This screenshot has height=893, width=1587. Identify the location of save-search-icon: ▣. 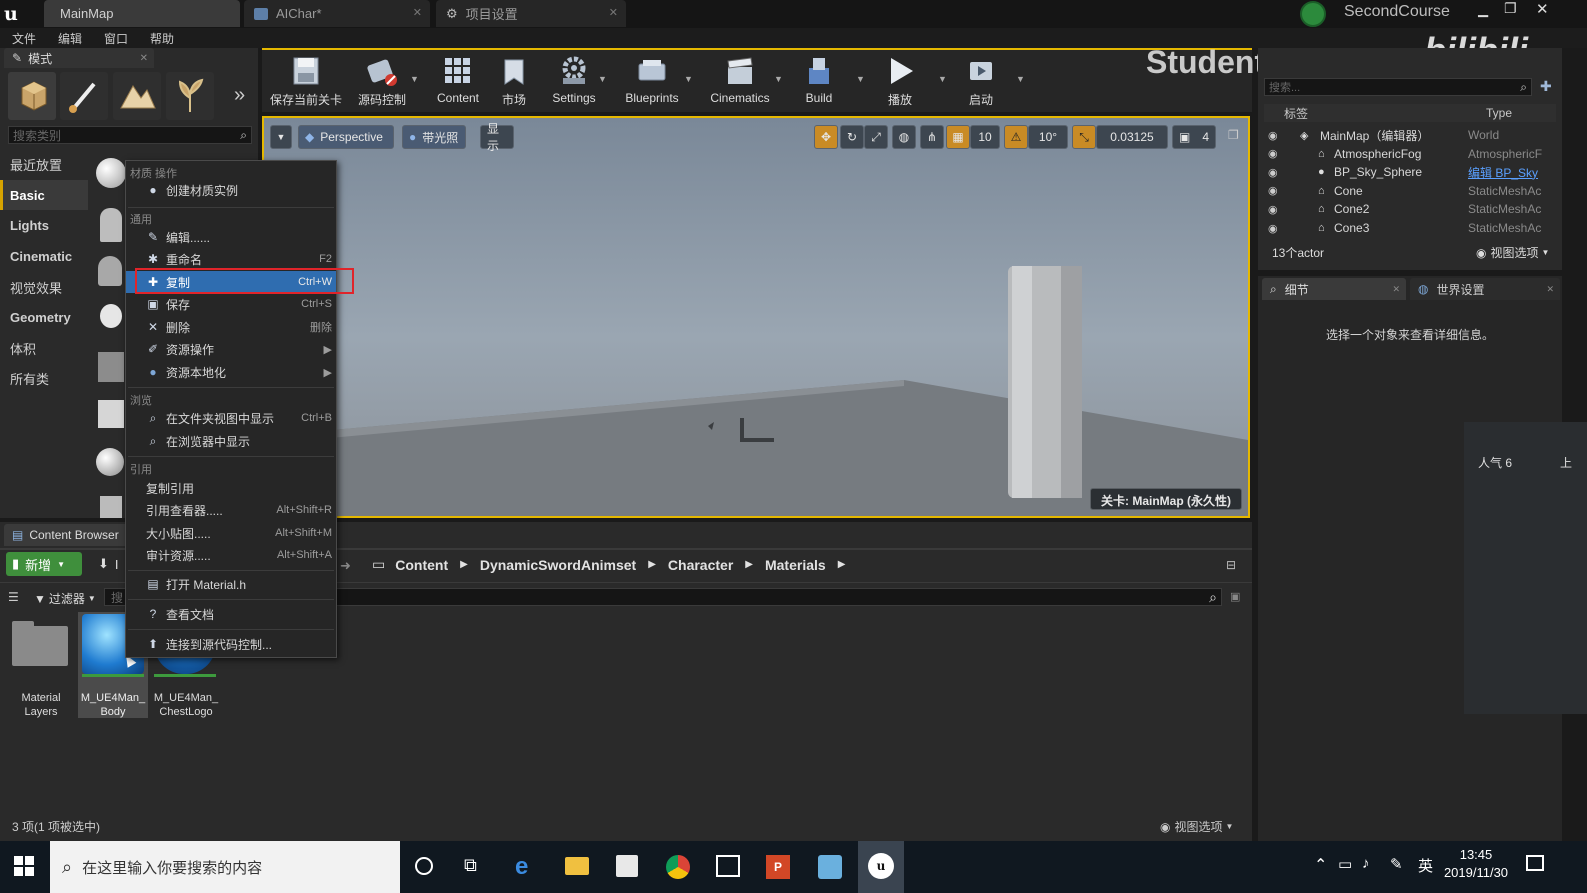
(1235, 596).